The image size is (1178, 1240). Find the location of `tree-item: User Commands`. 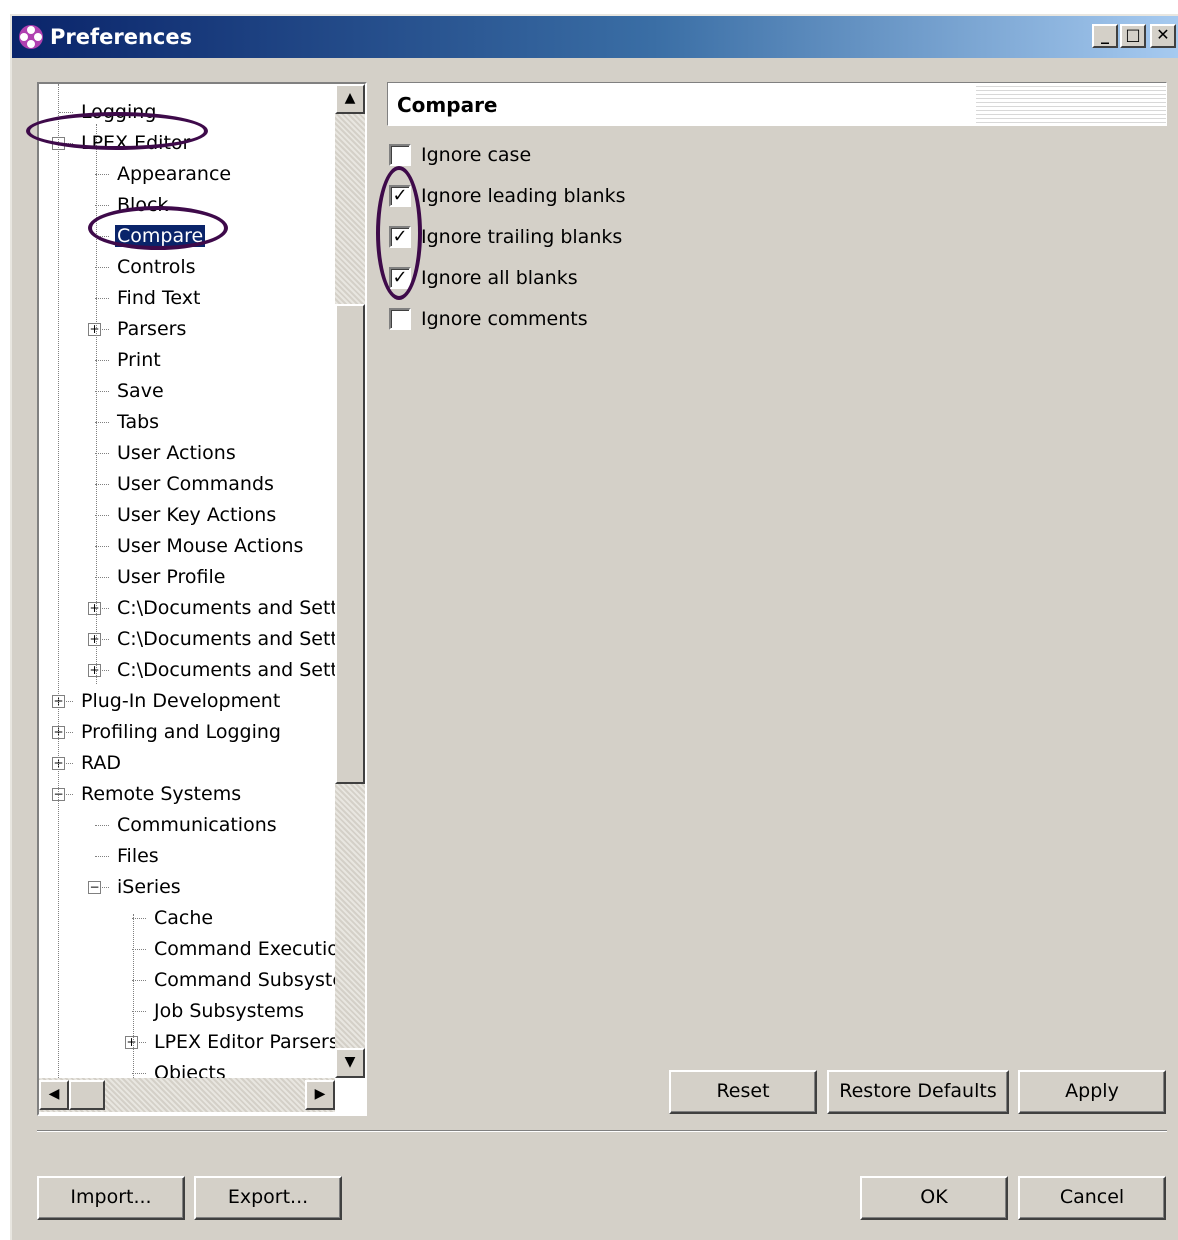

tree-item: User Commands is located at coordinates (195, 484).